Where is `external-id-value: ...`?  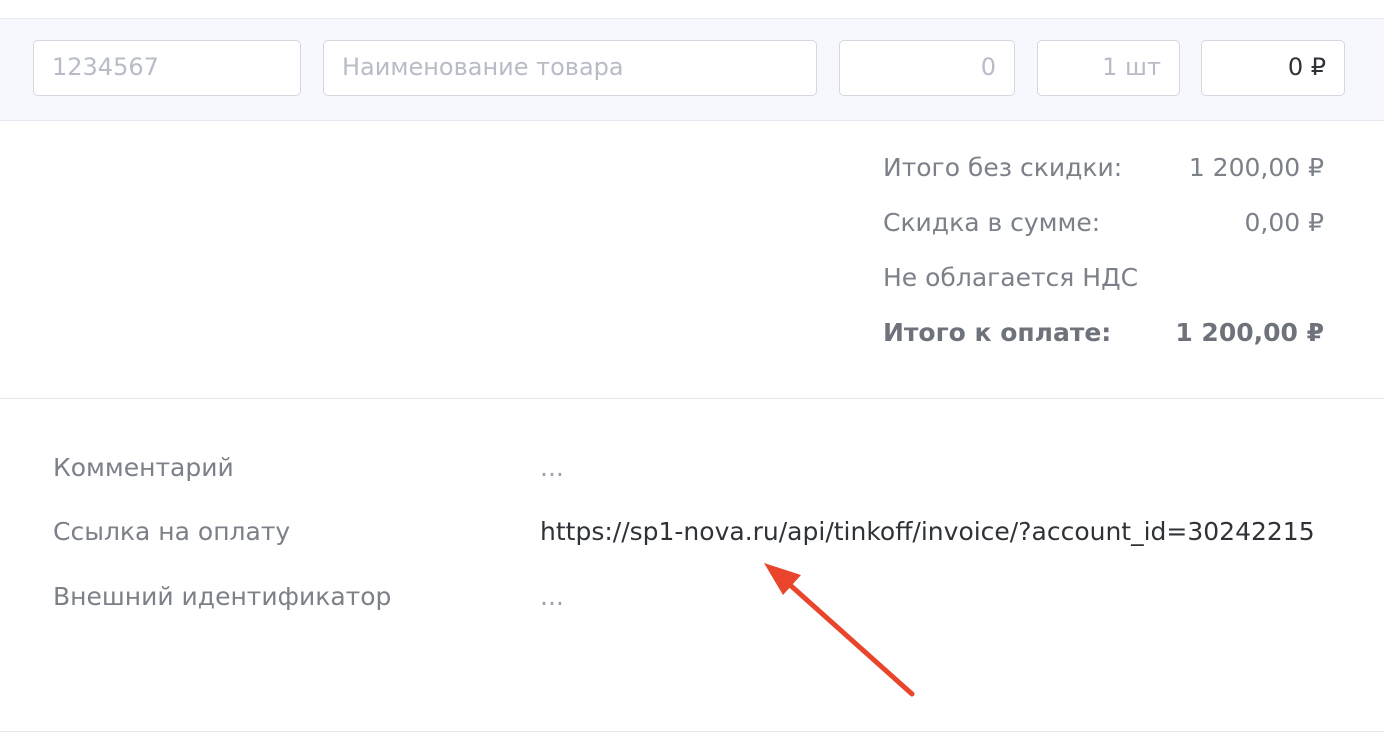 external-id-value: ... is located at coordinates (933, 596).